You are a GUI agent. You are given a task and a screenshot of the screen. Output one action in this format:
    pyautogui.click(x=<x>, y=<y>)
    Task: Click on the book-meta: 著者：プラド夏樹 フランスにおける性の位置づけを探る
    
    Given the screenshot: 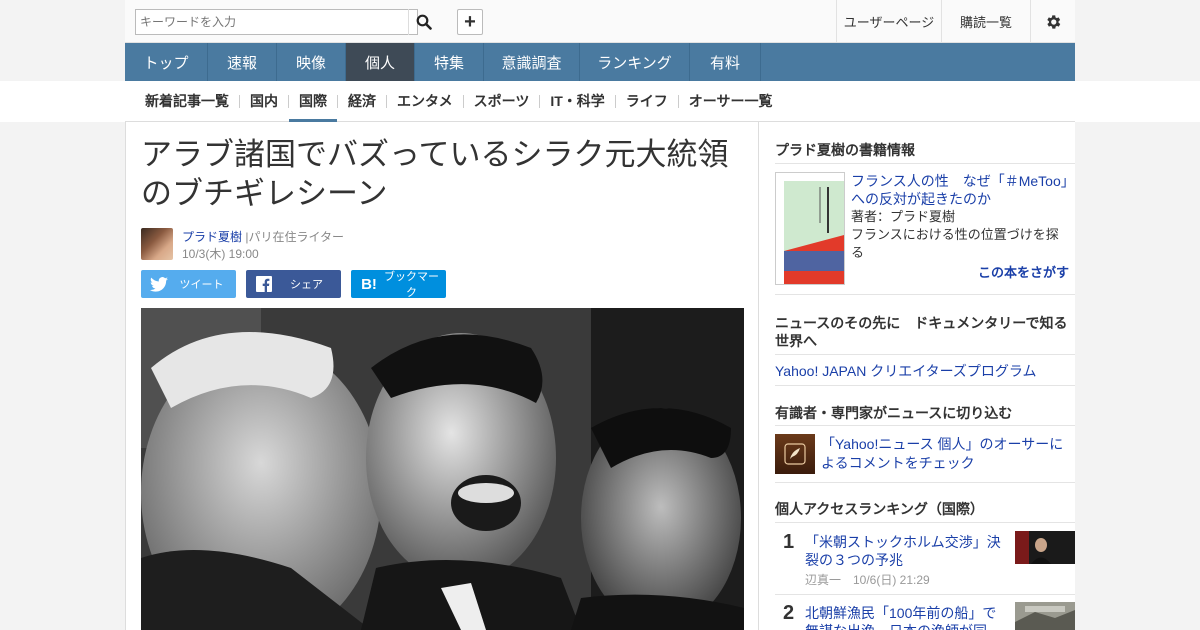 What is the action you would take?
    pyautogui.click(x=959, y=235)
    